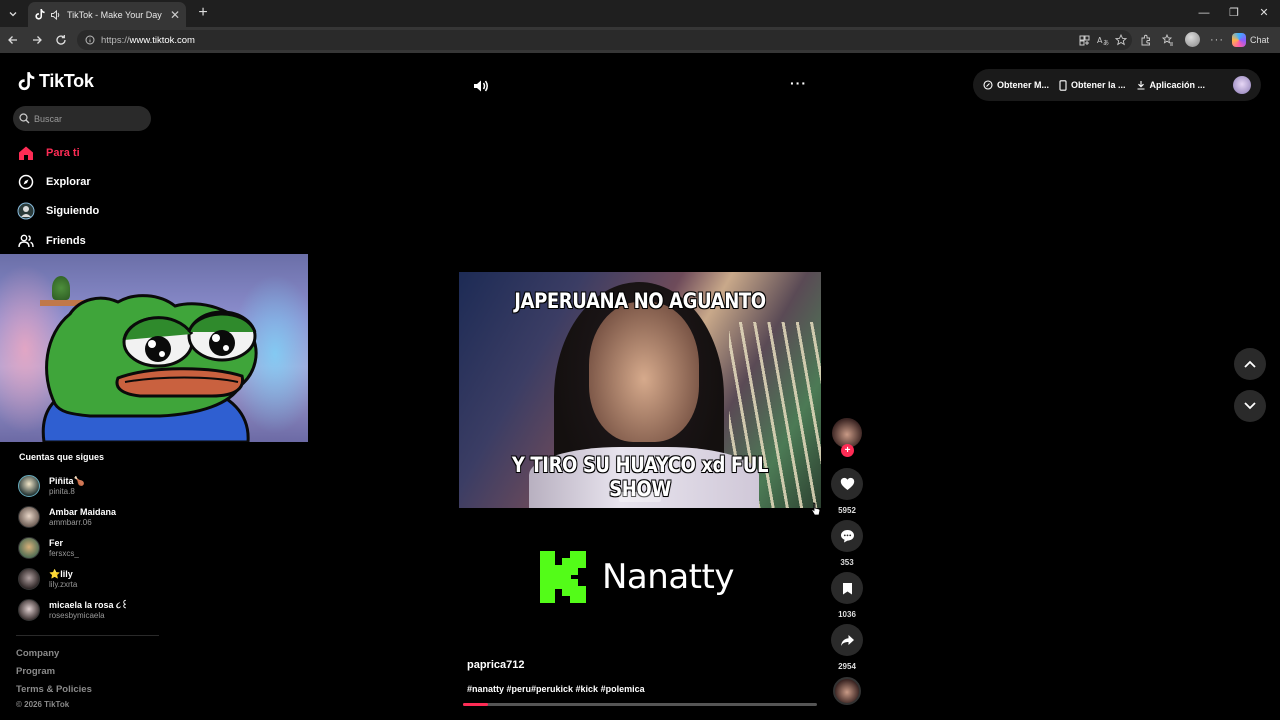  What do you see at coordinates (67, 480) in the screenshot?
I see `account-name: Piñita🍗` at bounding box center [67, 480].